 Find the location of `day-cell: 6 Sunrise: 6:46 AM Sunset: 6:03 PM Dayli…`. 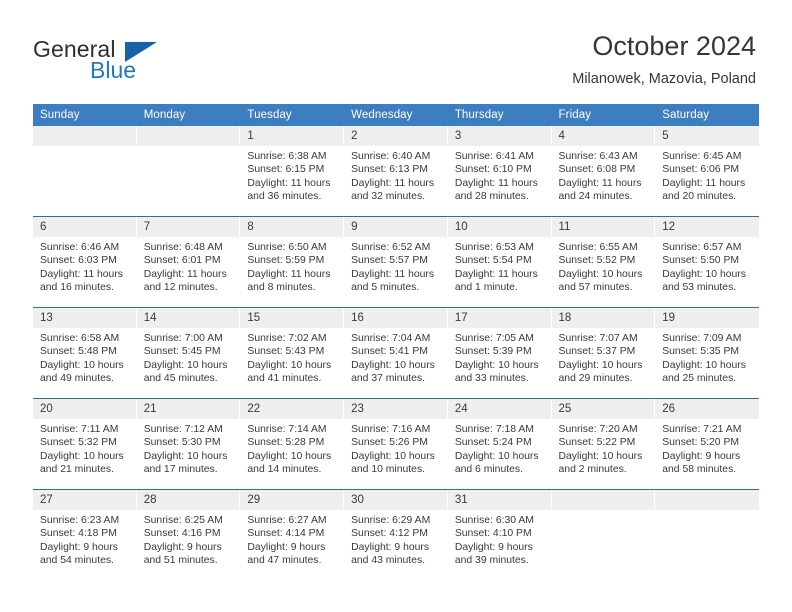

day-cell: 6 Sunrise: 6:46 AM Sunset: 6:03 PM Dayli… is located at coordinates (85, 262).